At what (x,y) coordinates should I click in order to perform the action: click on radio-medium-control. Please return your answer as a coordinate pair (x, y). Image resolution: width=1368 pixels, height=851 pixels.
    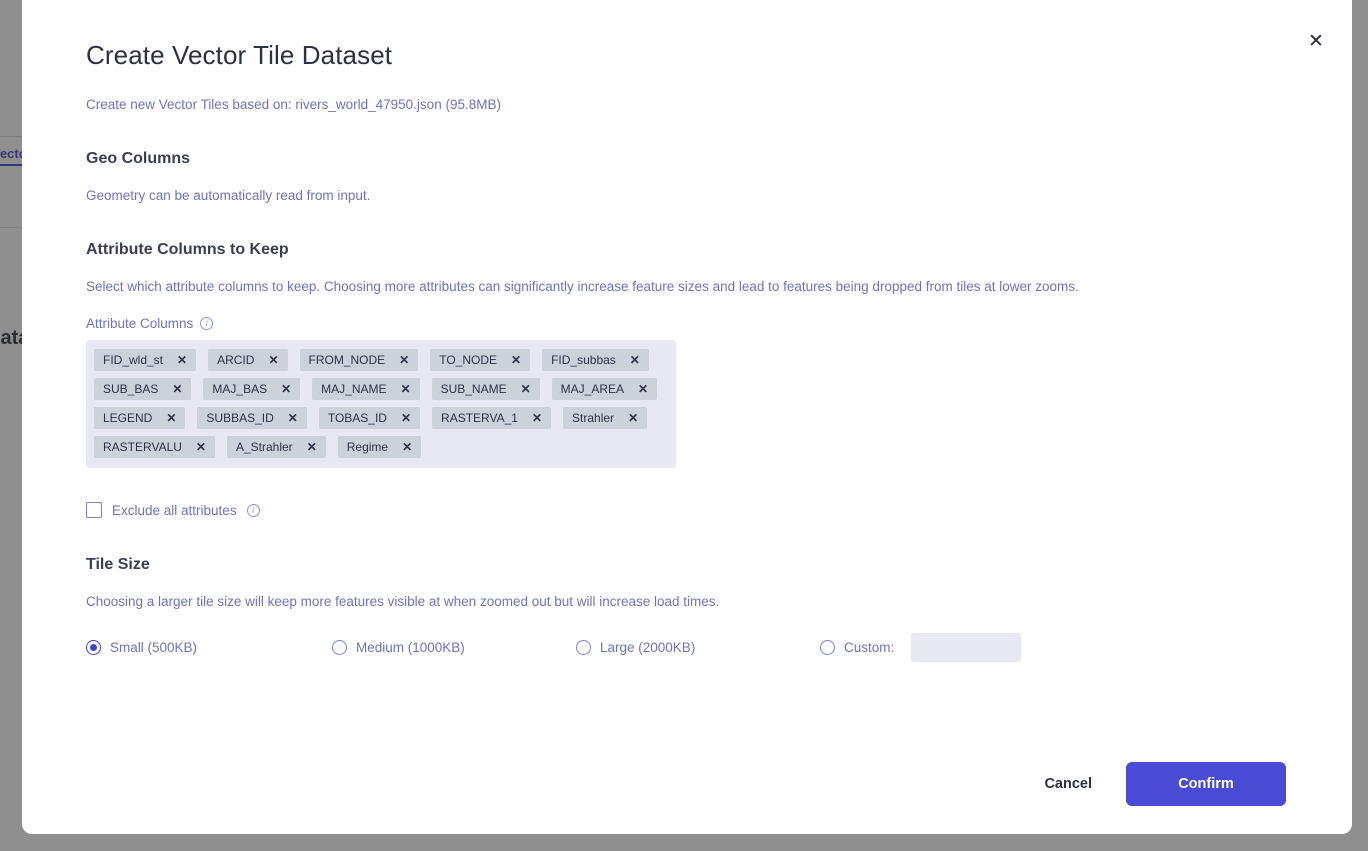
    Looking at the image, I should click on (339, 647).